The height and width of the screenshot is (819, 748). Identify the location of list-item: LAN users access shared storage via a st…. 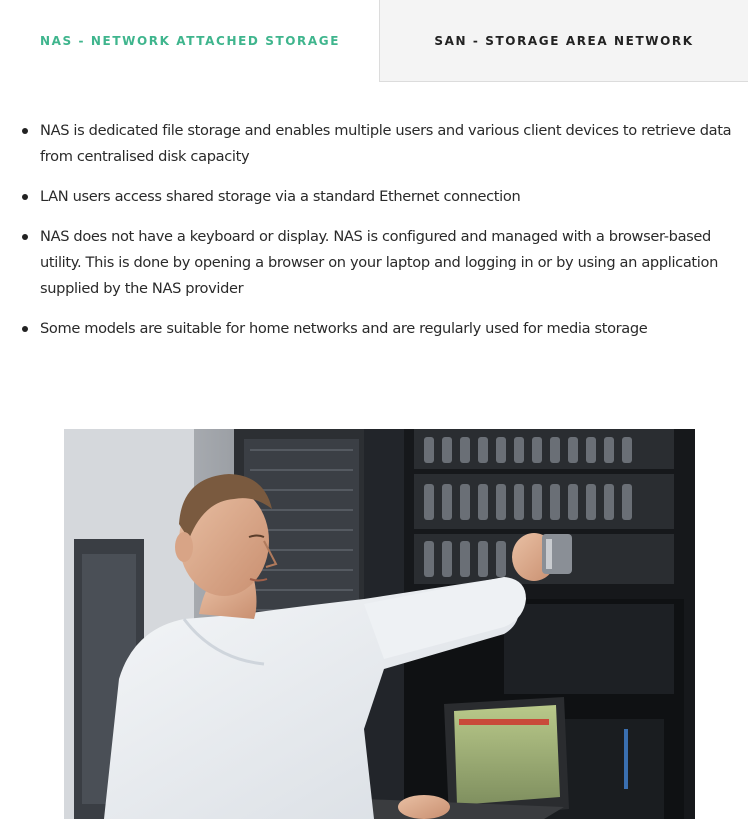
(374, 197).